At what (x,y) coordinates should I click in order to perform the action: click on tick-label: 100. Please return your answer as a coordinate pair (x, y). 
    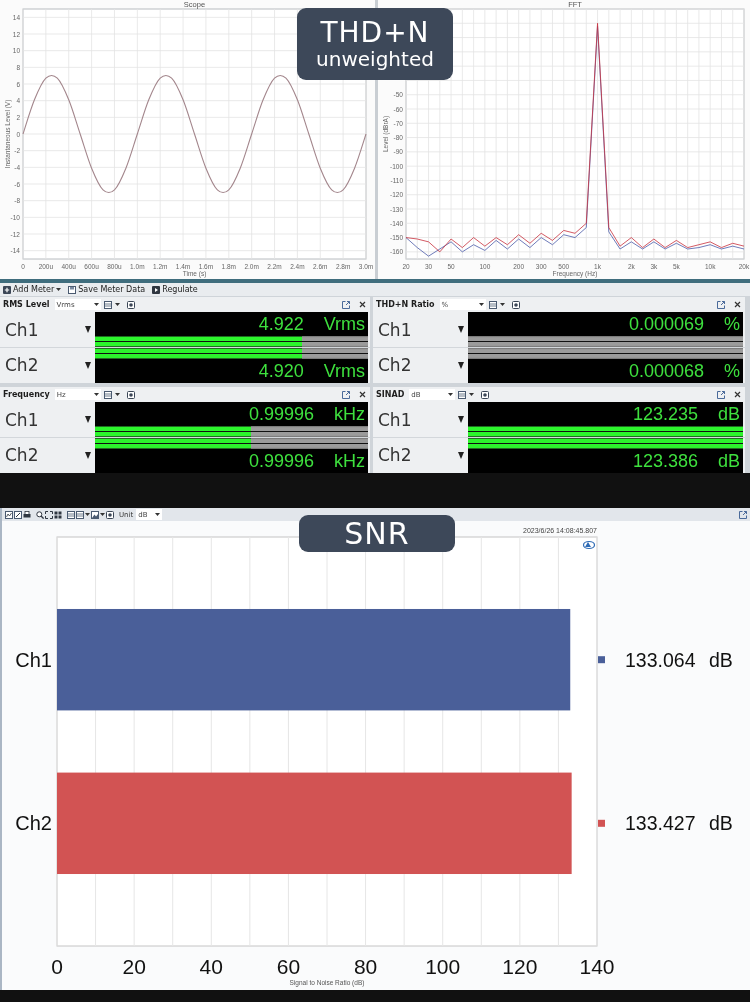
    Looking at the image, I should click on (443, 966).